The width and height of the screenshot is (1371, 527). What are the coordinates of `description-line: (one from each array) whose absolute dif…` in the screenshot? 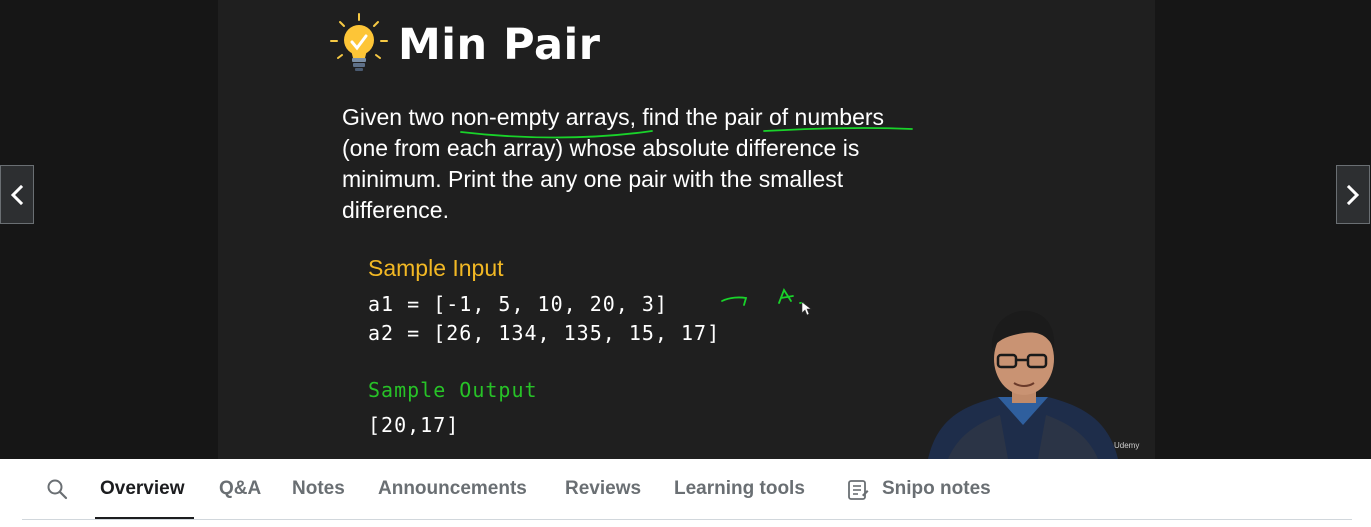 It's located at (601, 148).